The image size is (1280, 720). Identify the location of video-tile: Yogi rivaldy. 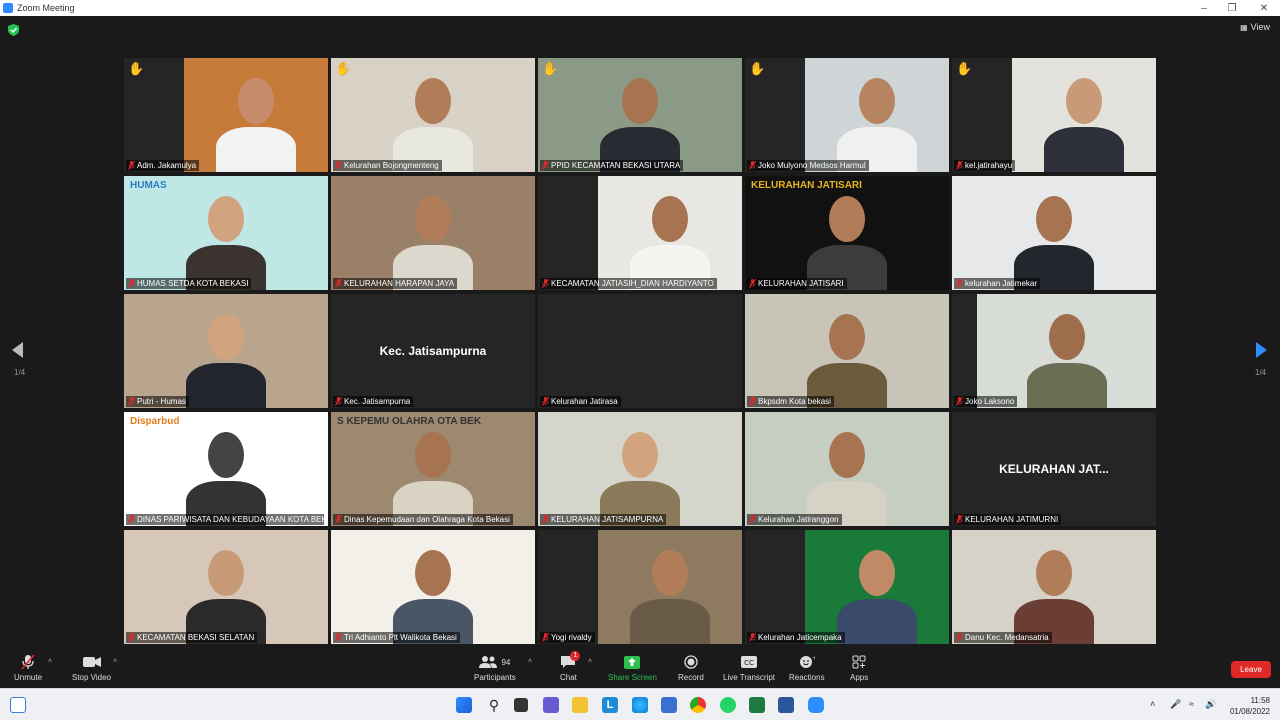
(640, 587).